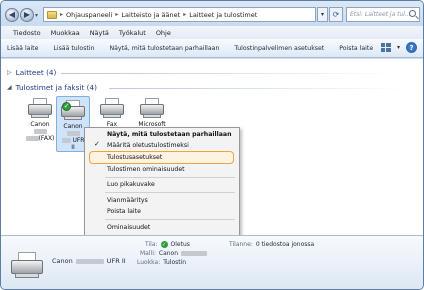  I want to click on refresh-button: ⟳, so click(336, 14).